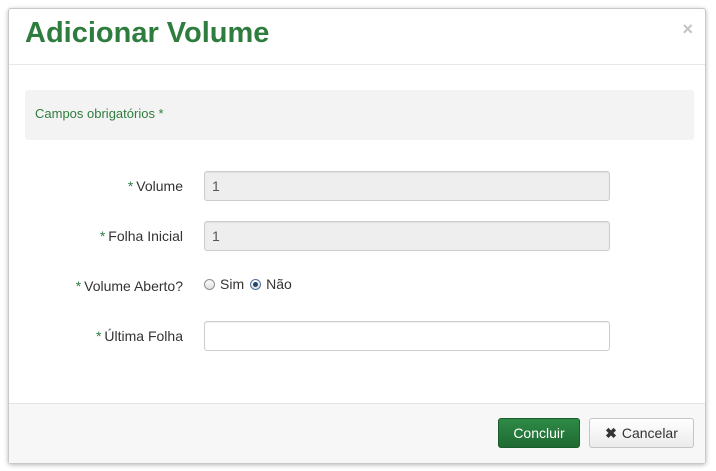 The image size is (716, 471). Describe the element at coordinates (649, 433) in the screenshot. I see `cancelar-button-label: Cancelar` at that location.